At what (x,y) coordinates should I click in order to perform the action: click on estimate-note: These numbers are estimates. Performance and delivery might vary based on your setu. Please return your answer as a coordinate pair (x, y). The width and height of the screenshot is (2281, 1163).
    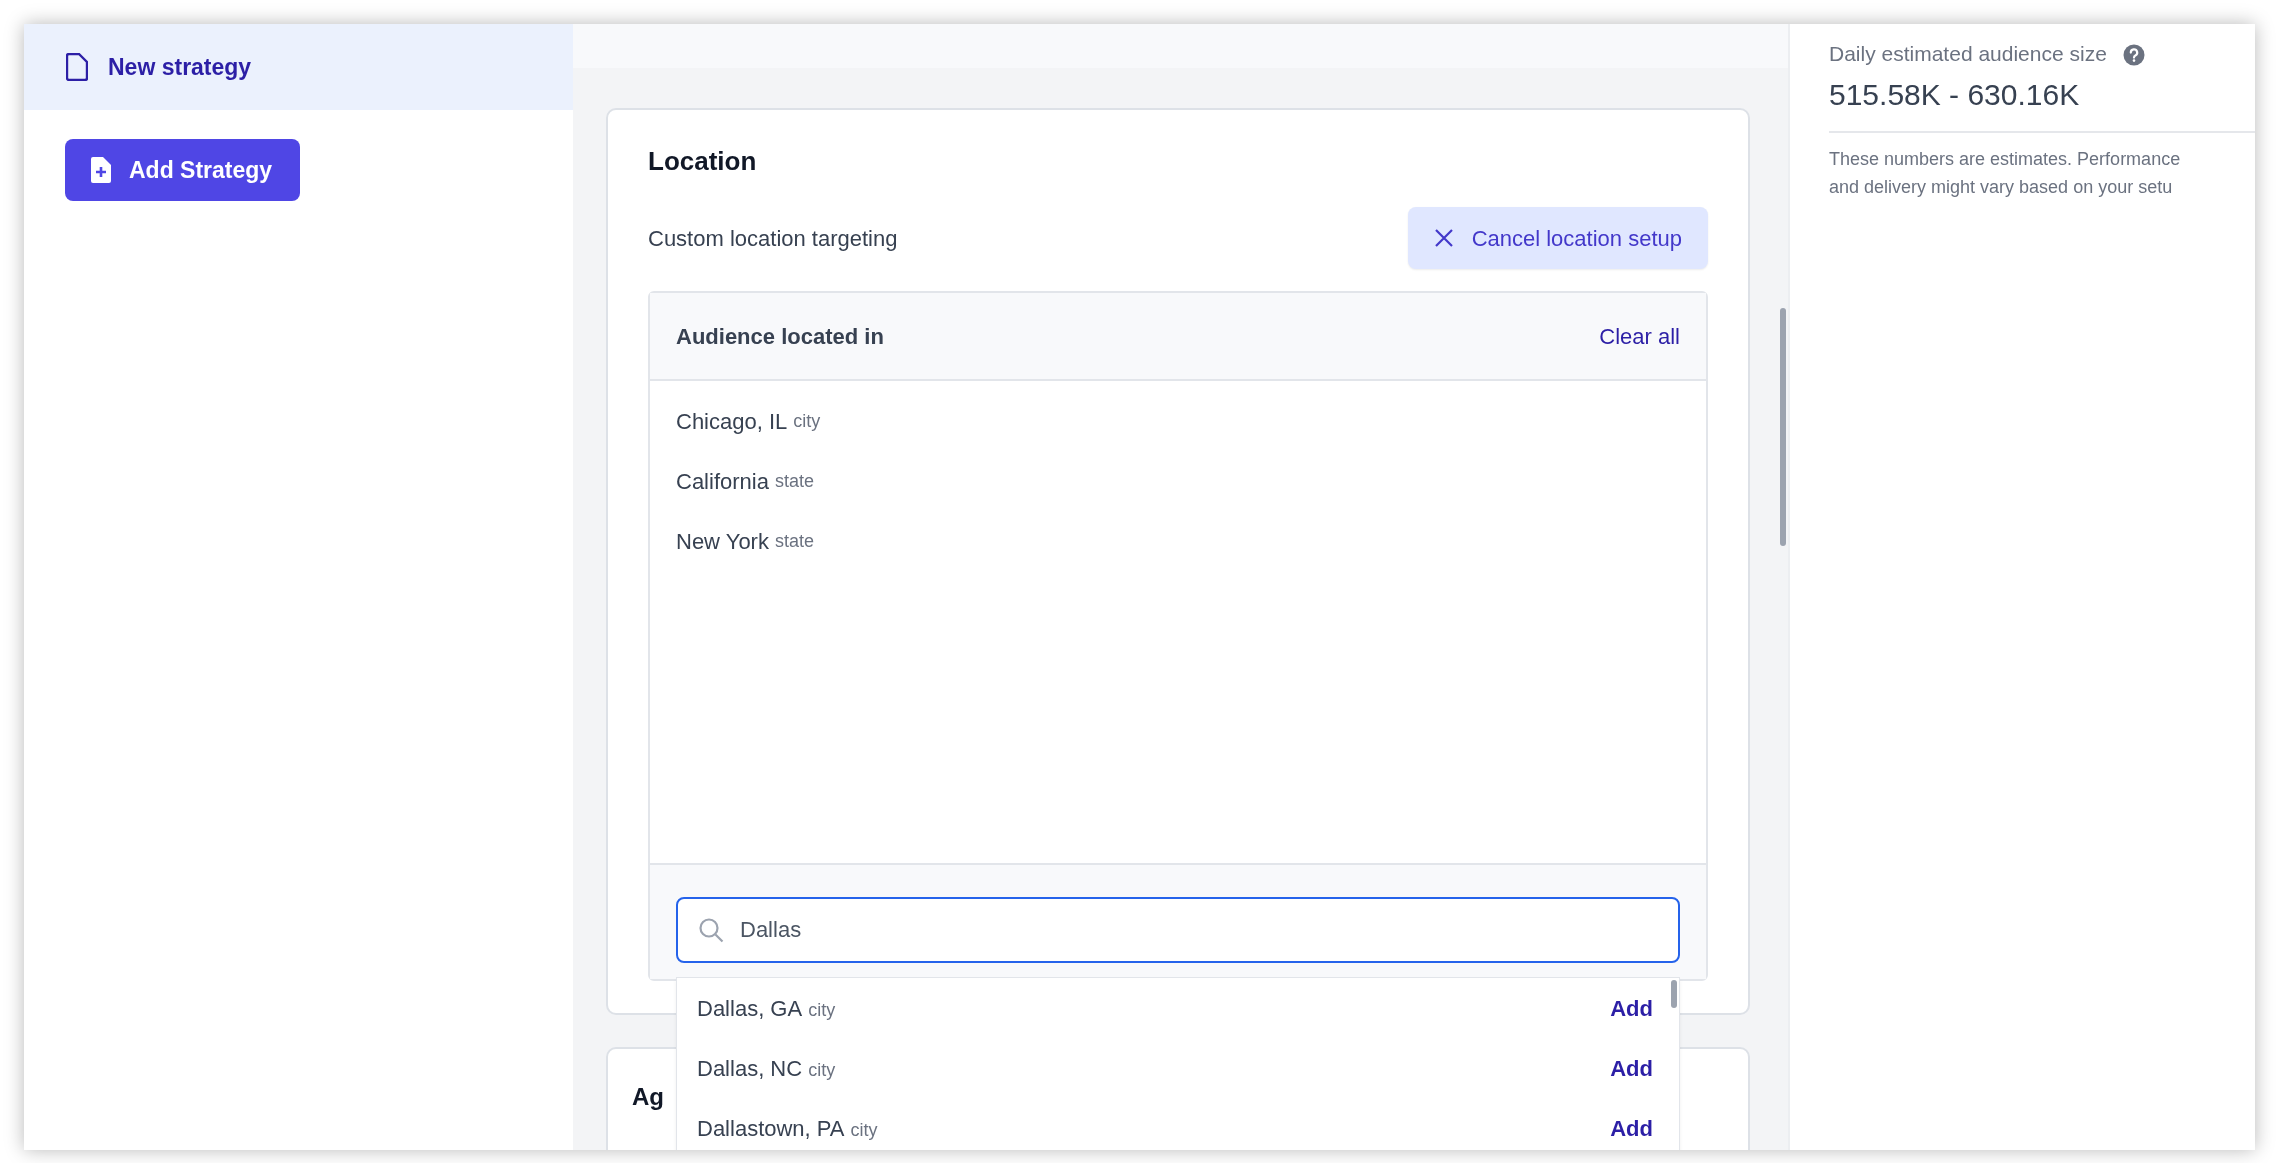
    Looking at the image, I should click on (2005, 173).